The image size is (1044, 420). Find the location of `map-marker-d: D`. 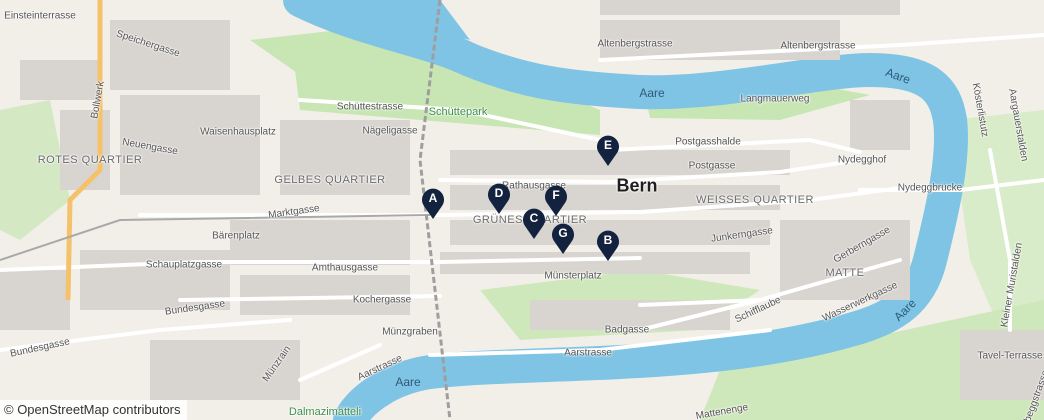

map-marker-d: D is located at coordinates (499, 198).